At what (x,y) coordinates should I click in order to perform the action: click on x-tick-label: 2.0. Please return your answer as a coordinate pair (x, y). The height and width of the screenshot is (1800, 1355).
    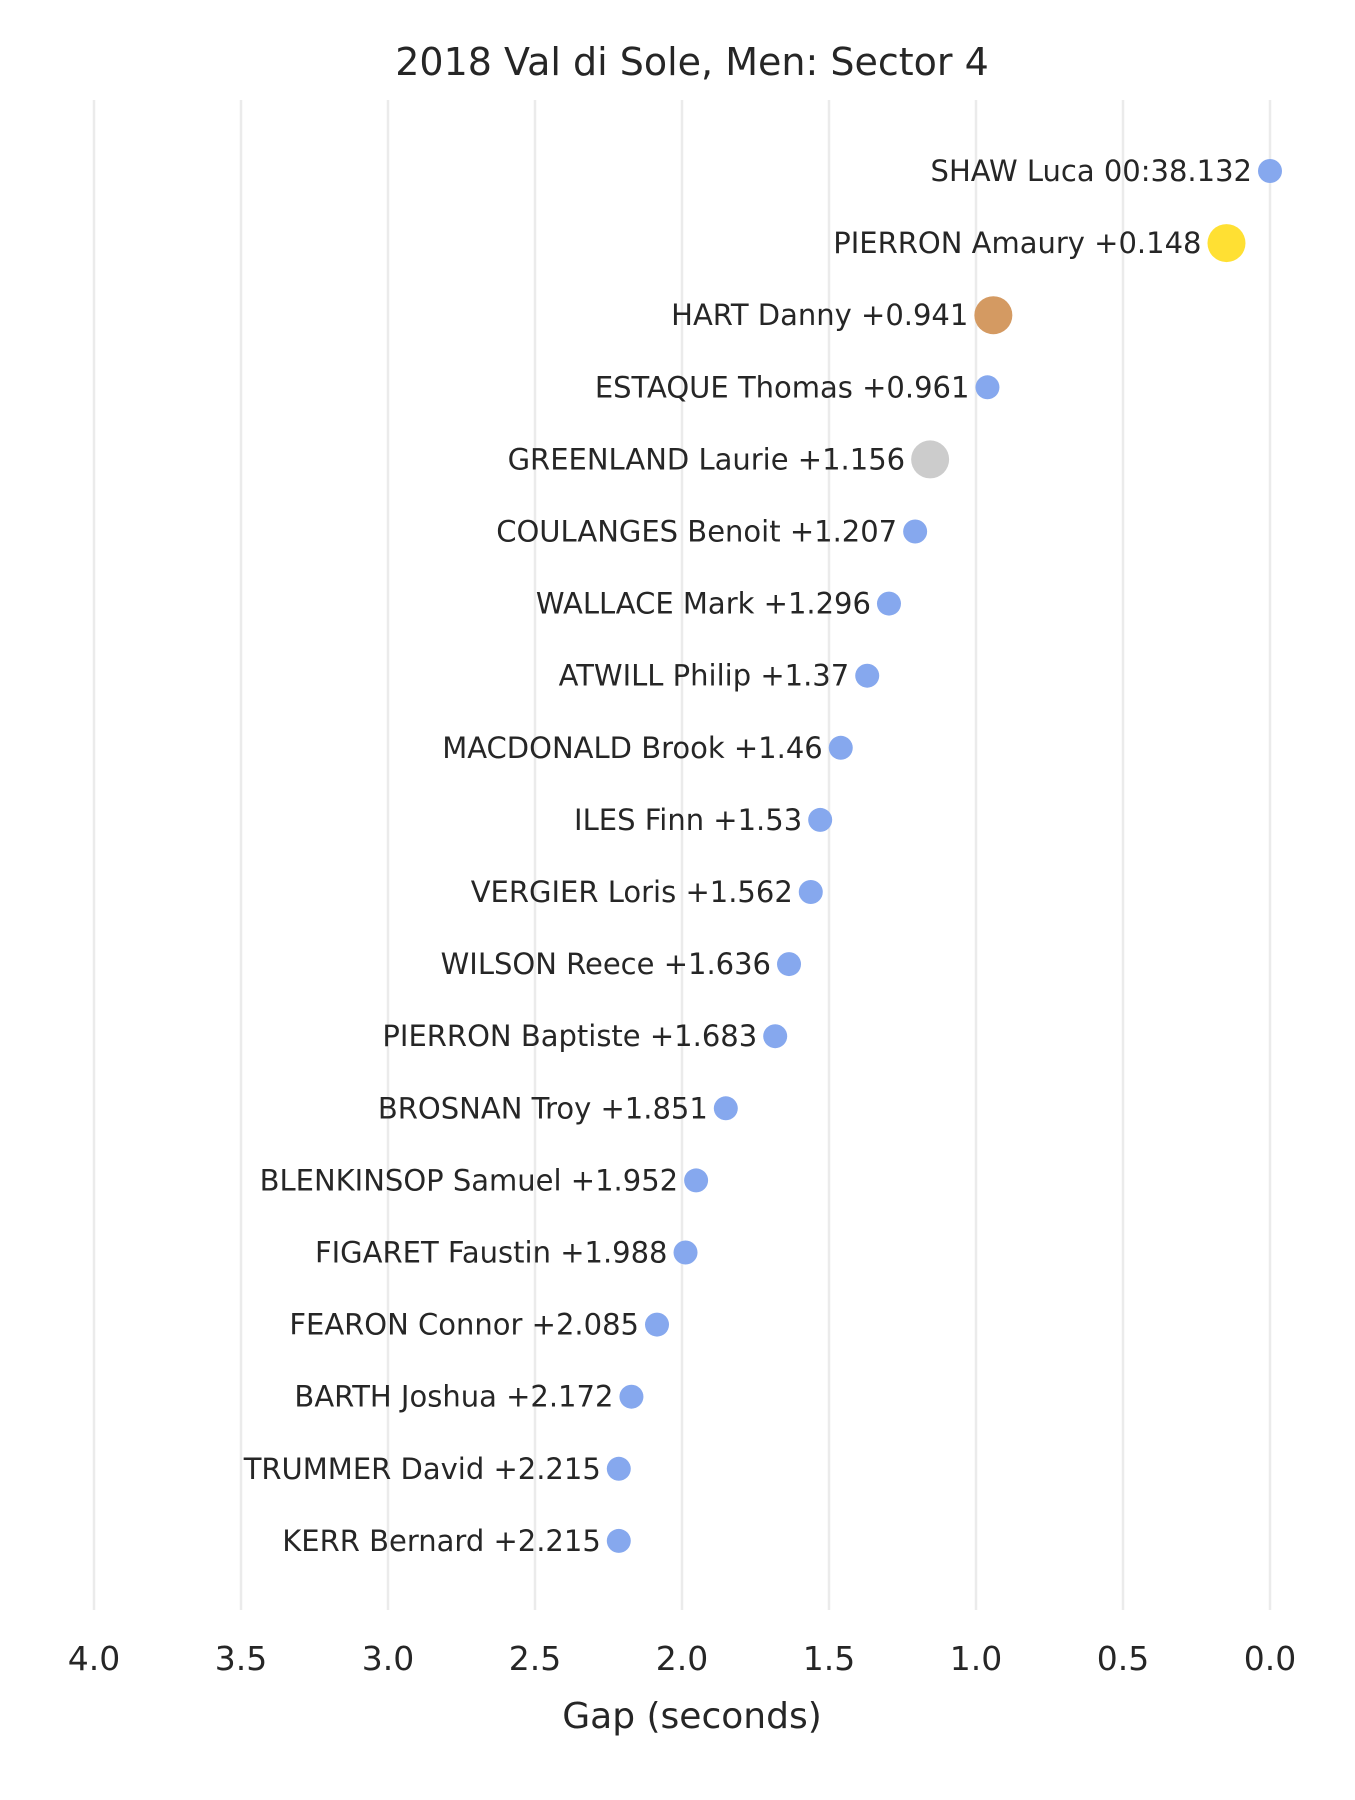
    Looking at the image, I should click on (682, 1658).